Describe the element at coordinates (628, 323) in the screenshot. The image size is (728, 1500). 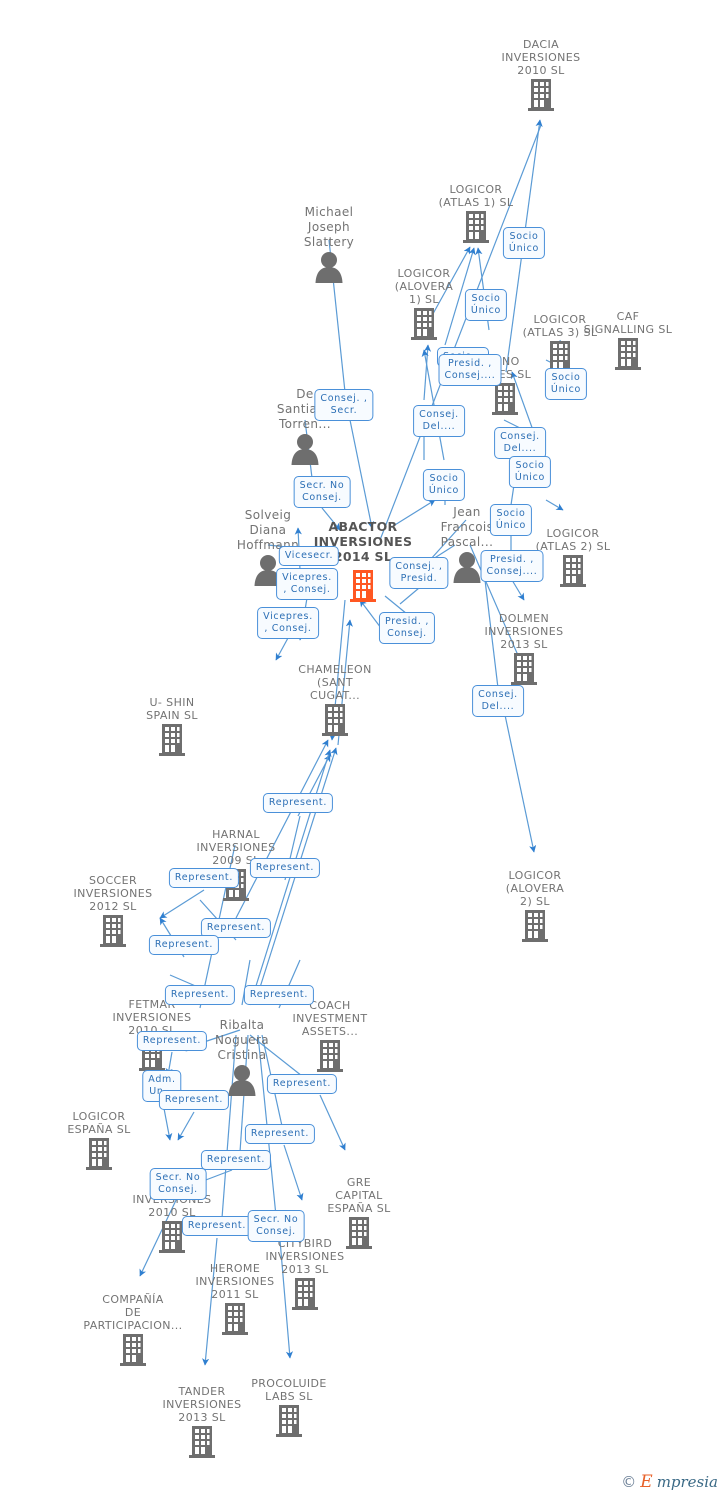
I see `node-label: CAF SIGNALLING SL` at that location.